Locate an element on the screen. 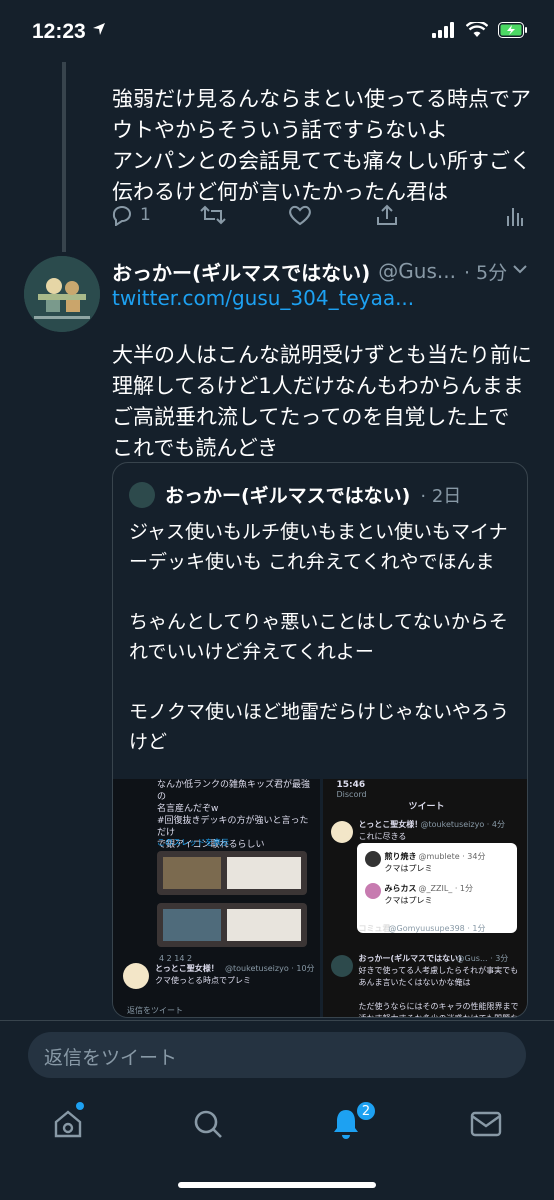 This screenshot has width=554, height=1200. avatar-image is located at coordinates (62, 294).